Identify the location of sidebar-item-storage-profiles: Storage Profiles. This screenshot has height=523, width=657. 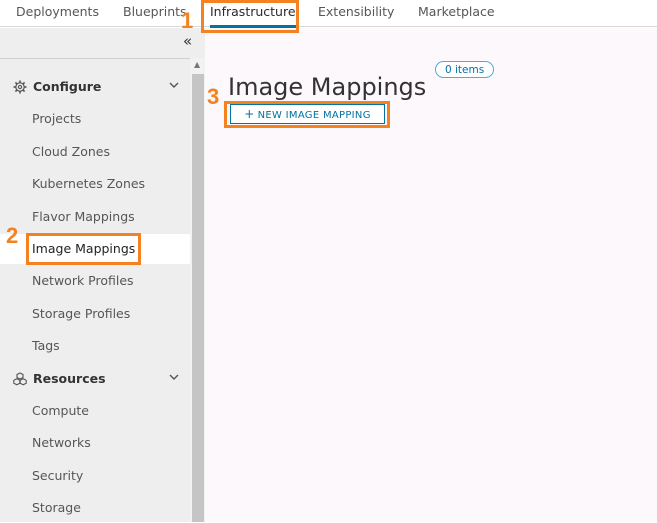
(95, 314).